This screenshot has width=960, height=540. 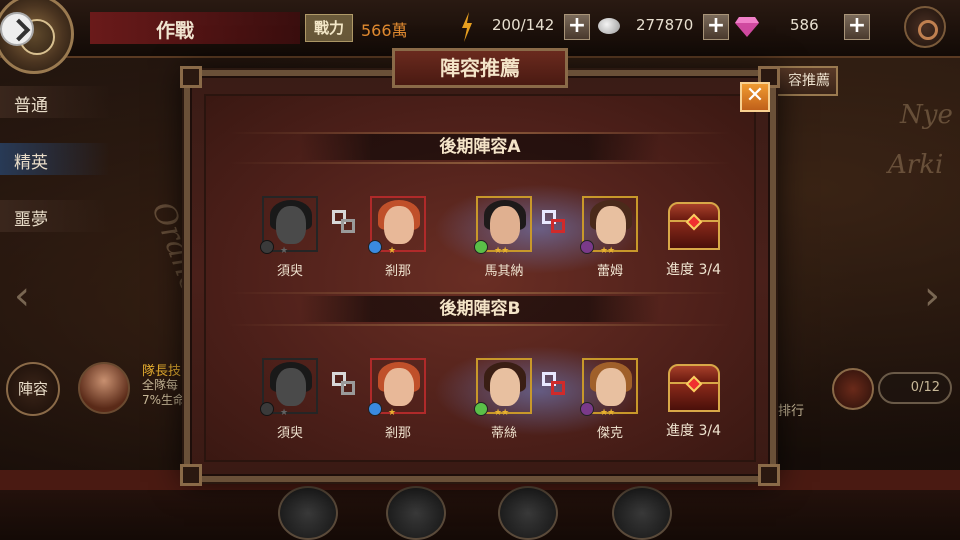 What do you see at coordinates (480, 68) in the screenshot?
I see `dialog-title: 陣容推薦` at bounding box center [480, 68].